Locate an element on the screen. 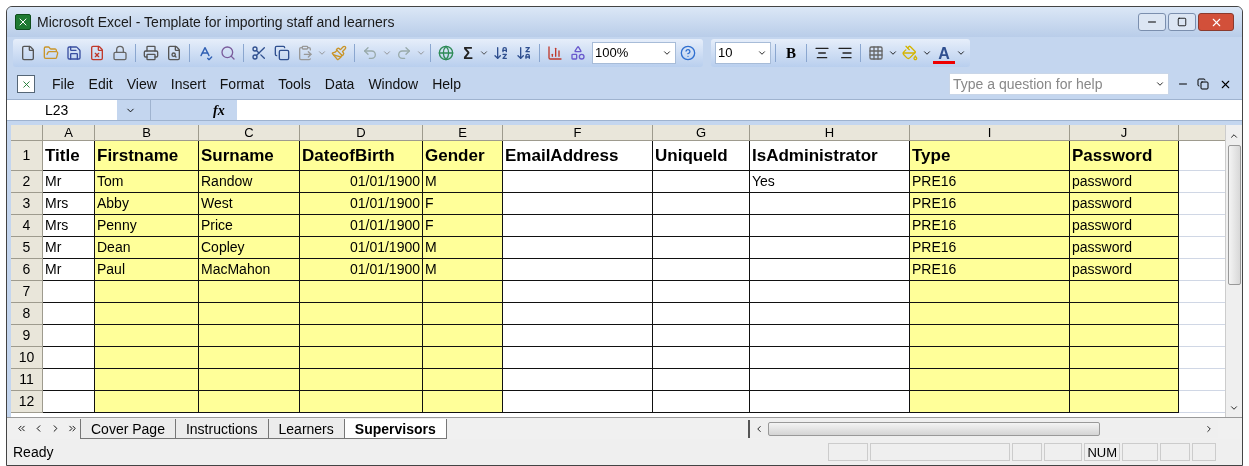 The height and width of the screenshot is (466, 1249). table-cell: Title is located at coordinates (69, 156).